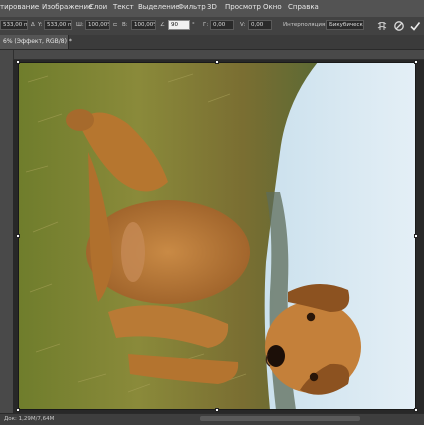 Image resolution: width=424 pixels, height=425 pixels. Describe the element at coordinates (260, 25) in the screenshot. I see `vskew-field: 0,00` at that location.